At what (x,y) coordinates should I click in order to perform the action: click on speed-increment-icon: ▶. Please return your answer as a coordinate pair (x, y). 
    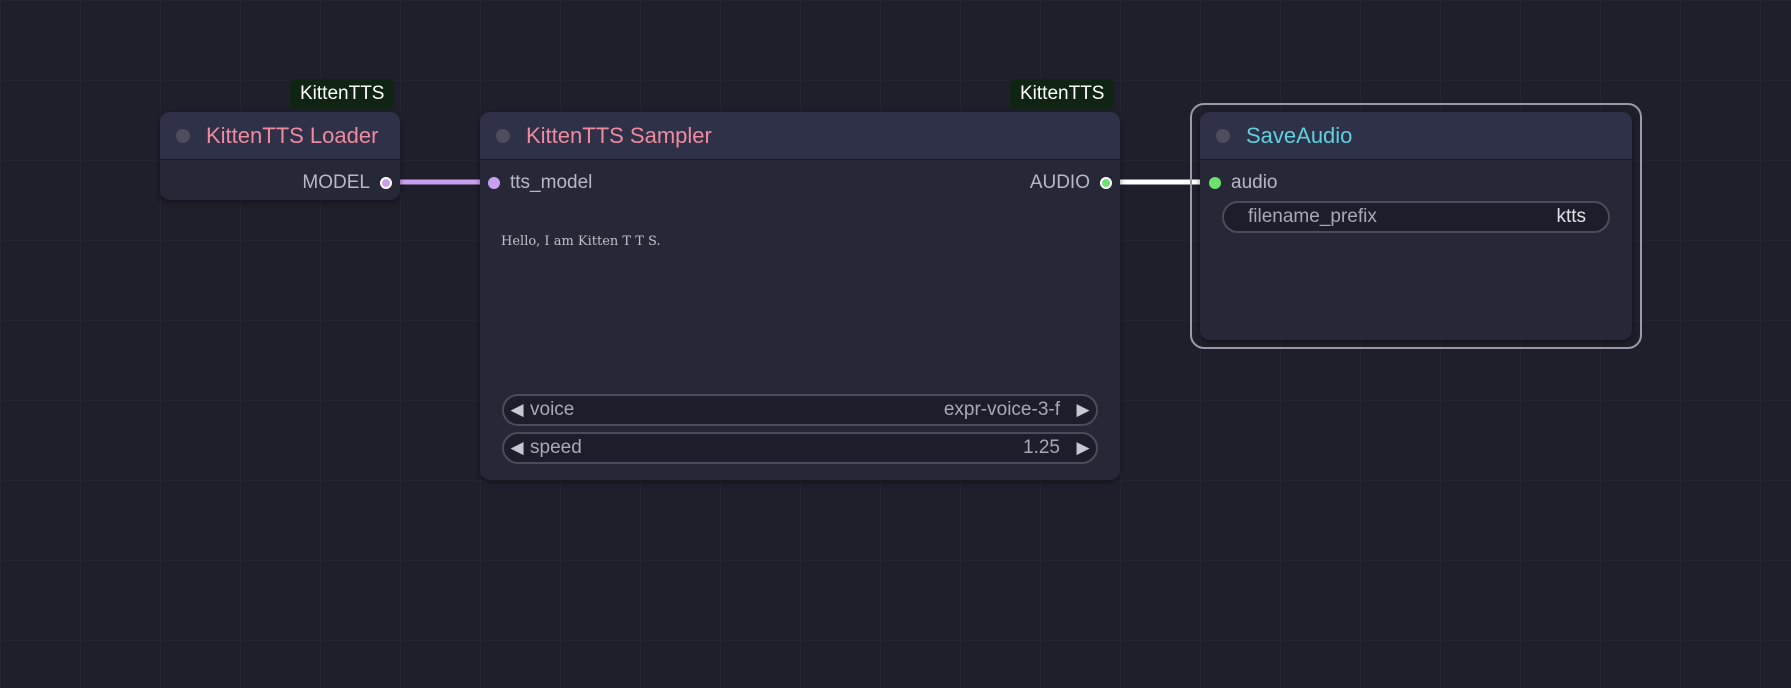
    Looking at the image, I should click on (1083, 448).